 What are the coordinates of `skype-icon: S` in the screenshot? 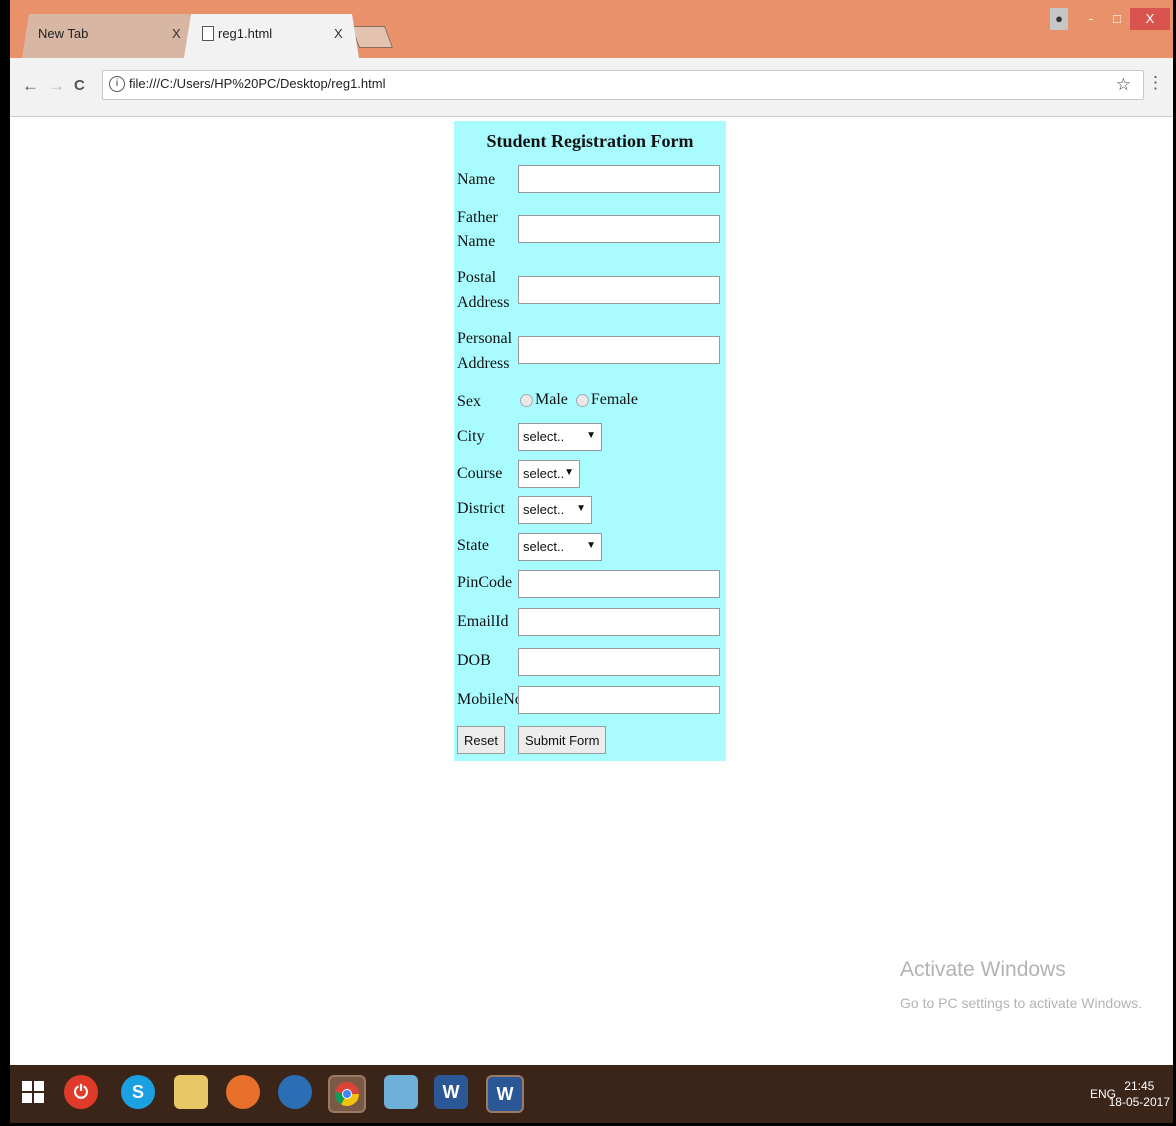 It's located at (138, 1092).